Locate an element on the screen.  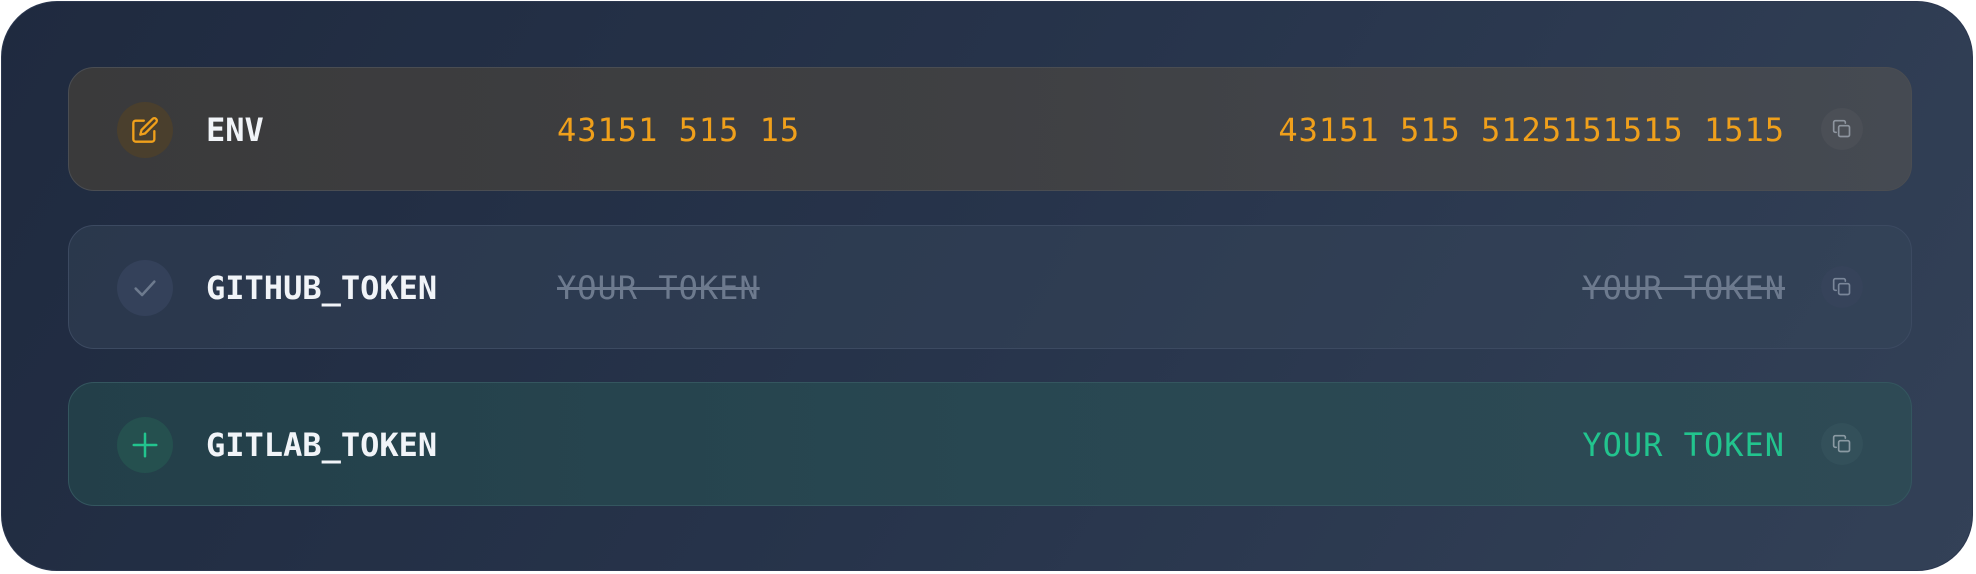
new-value: 43151 515 5125151515 1515 is located at coordinates (1531, 130).